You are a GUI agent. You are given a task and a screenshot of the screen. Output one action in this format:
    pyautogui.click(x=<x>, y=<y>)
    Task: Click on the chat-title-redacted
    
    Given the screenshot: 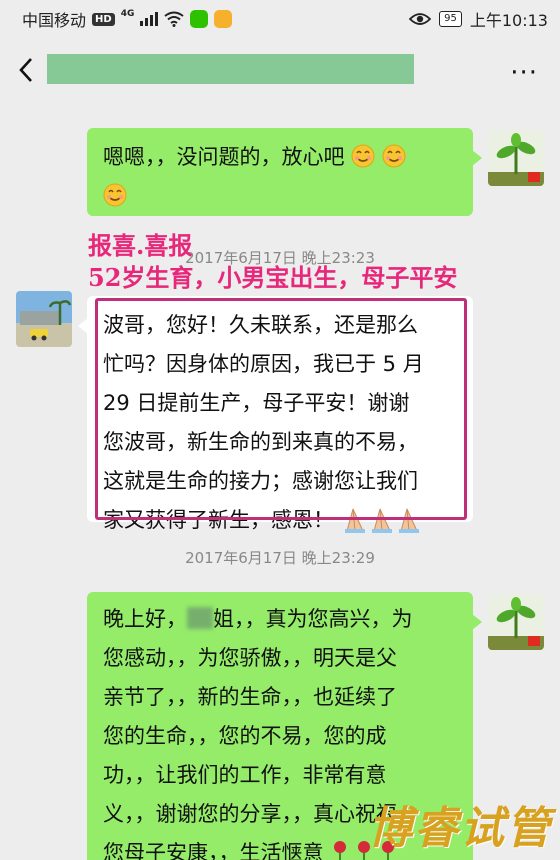 What is the action you would take?
    pyautogui.click(x=230, y=69)
    